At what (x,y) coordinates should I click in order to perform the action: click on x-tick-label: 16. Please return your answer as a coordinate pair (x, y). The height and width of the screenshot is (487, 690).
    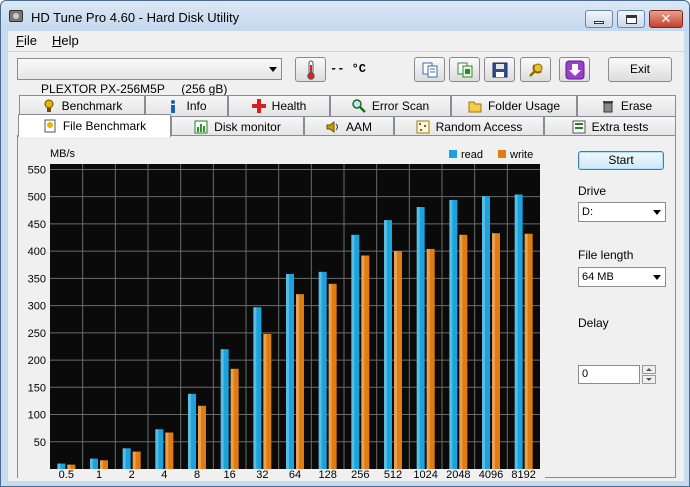
    Looking at the image, I should click on (230, 474).